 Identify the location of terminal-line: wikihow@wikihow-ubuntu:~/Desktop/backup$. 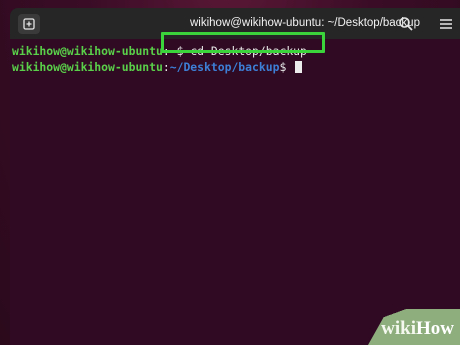
(159, 67).